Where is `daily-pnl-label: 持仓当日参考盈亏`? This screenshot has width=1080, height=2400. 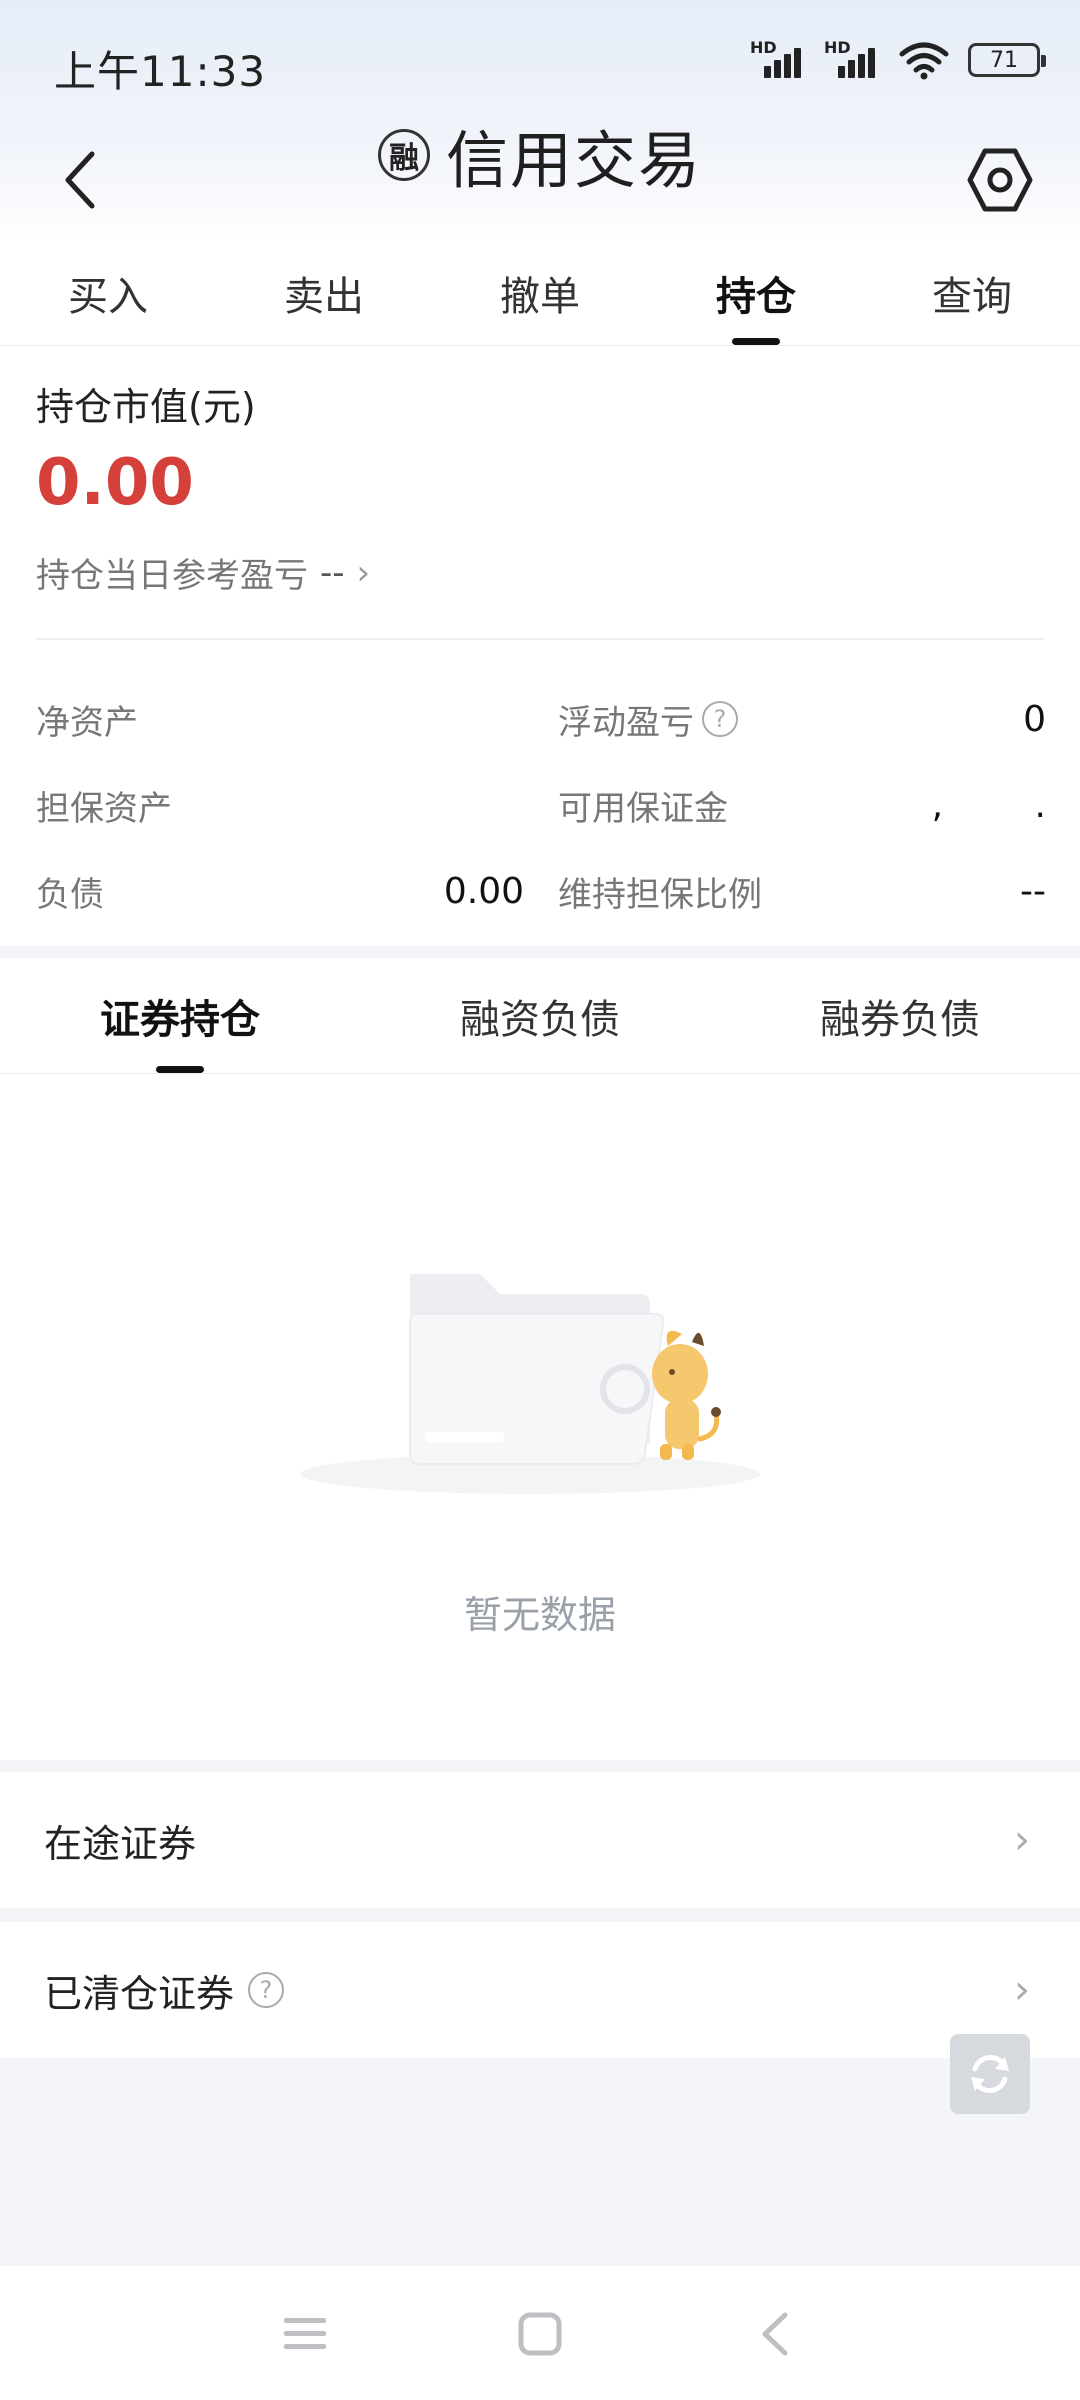 daily-pnl-label: 持仓当日参考盈亏 is located at coordinates (172, 576).